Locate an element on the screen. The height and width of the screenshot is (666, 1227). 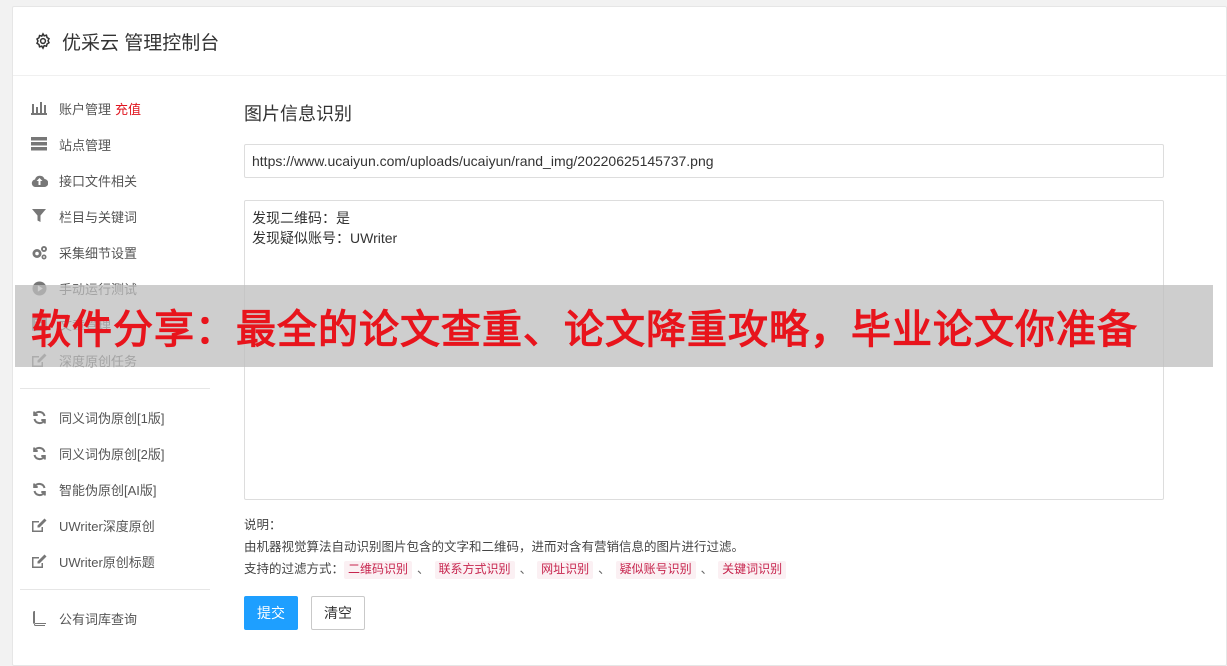
filter-tag: 二维码识别 is located at coordinates (378, 570).